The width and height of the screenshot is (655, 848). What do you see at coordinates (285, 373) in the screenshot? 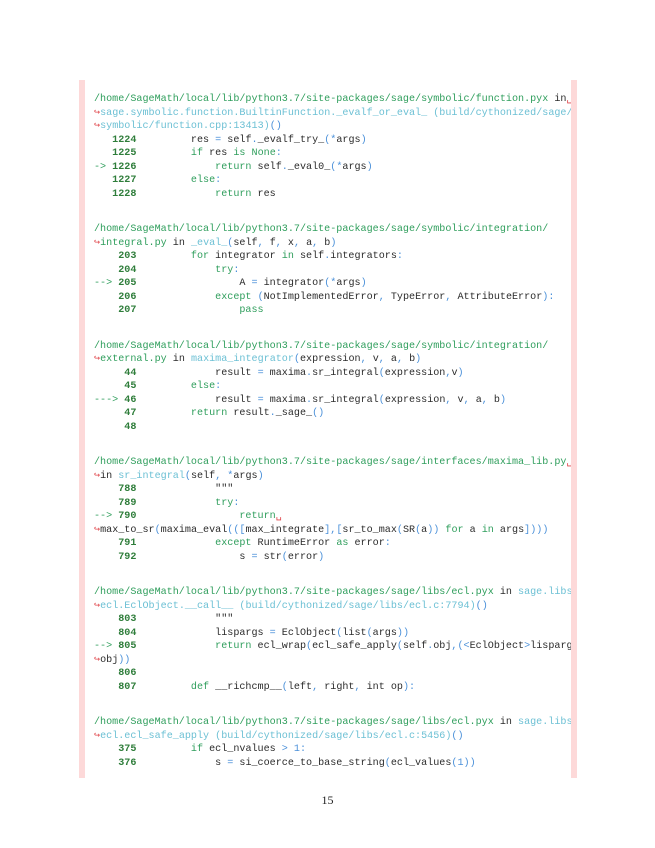
I see `code-text: maxima` at bounding box center [285, 373].